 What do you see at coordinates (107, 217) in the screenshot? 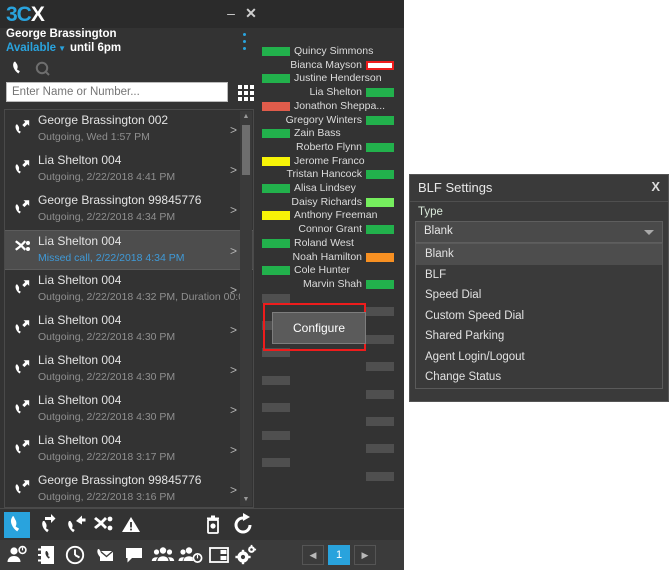
I see `call-detail: Outgoing, 2/22/2018 4:34 PM` at bounding box center [107, 217].